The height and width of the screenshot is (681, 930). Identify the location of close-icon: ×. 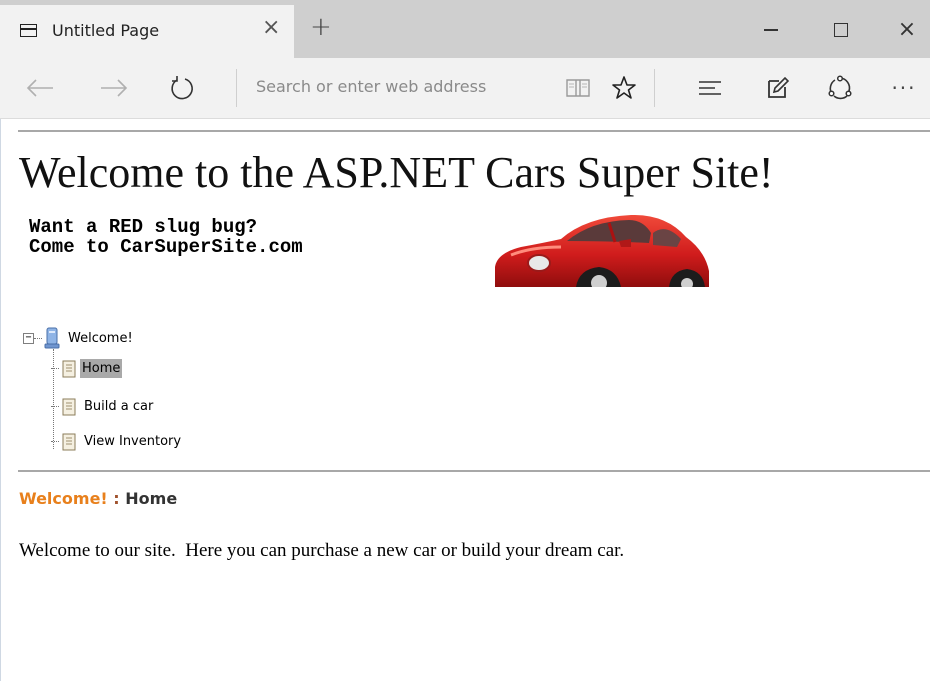
(907, 29).